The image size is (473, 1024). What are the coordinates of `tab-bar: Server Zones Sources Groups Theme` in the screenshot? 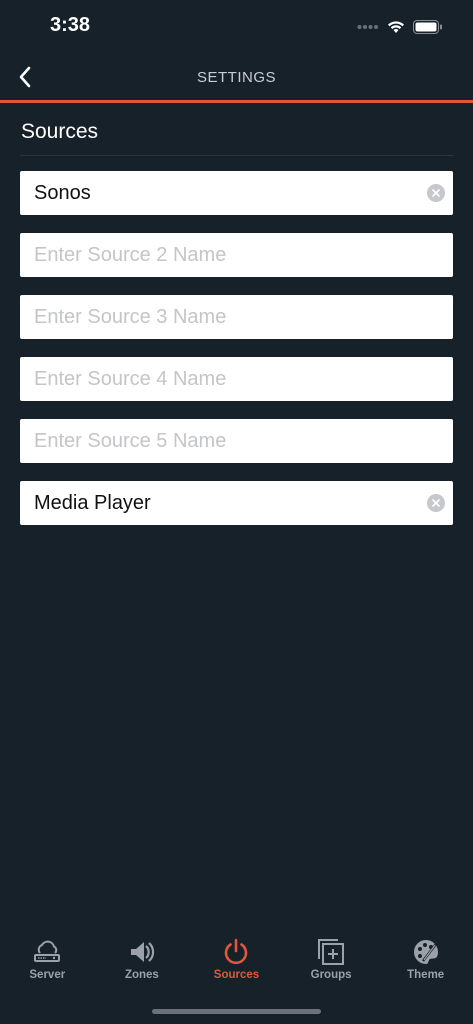 It's located at (236, 960).